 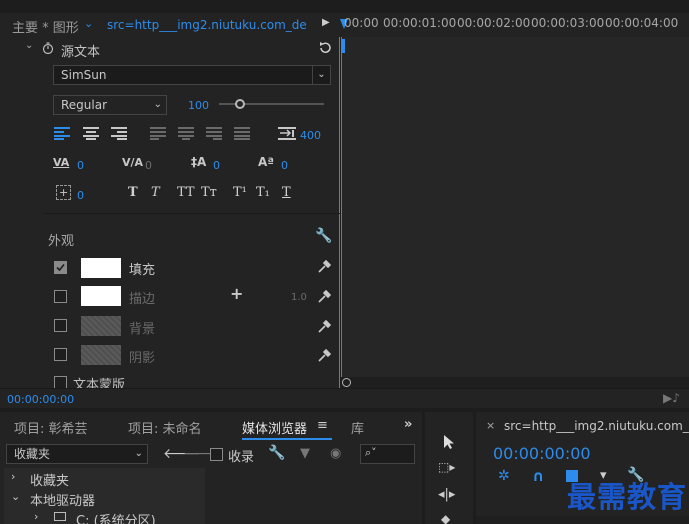 I want to click on background-checkbox, so click(x=60, y=325).